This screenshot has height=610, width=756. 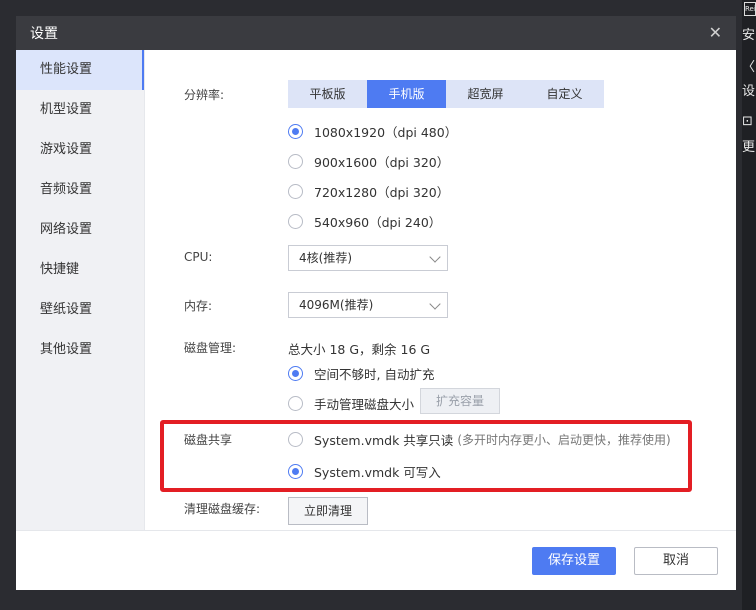 I want to click on disk-share-writable-label: System.vmdk 可写入, so click(x=377, y=472).